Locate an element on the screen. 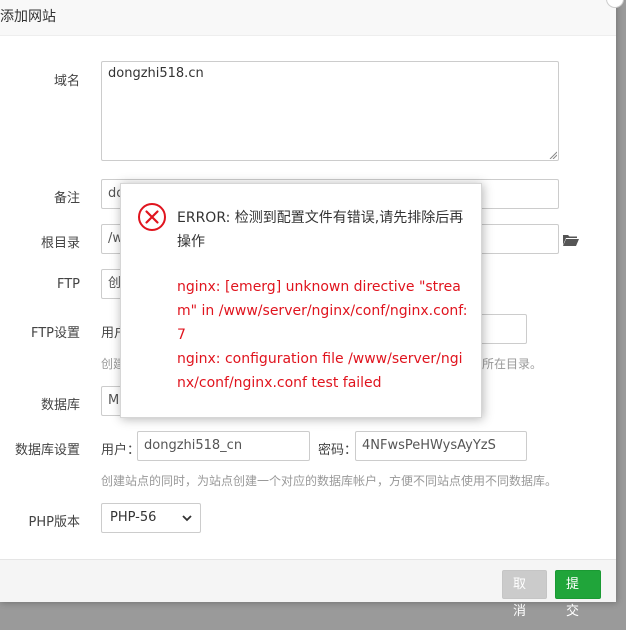 The width and height of the screenshot is (626, 630). root-label: 根目录 is located at coordinates (60, 243).